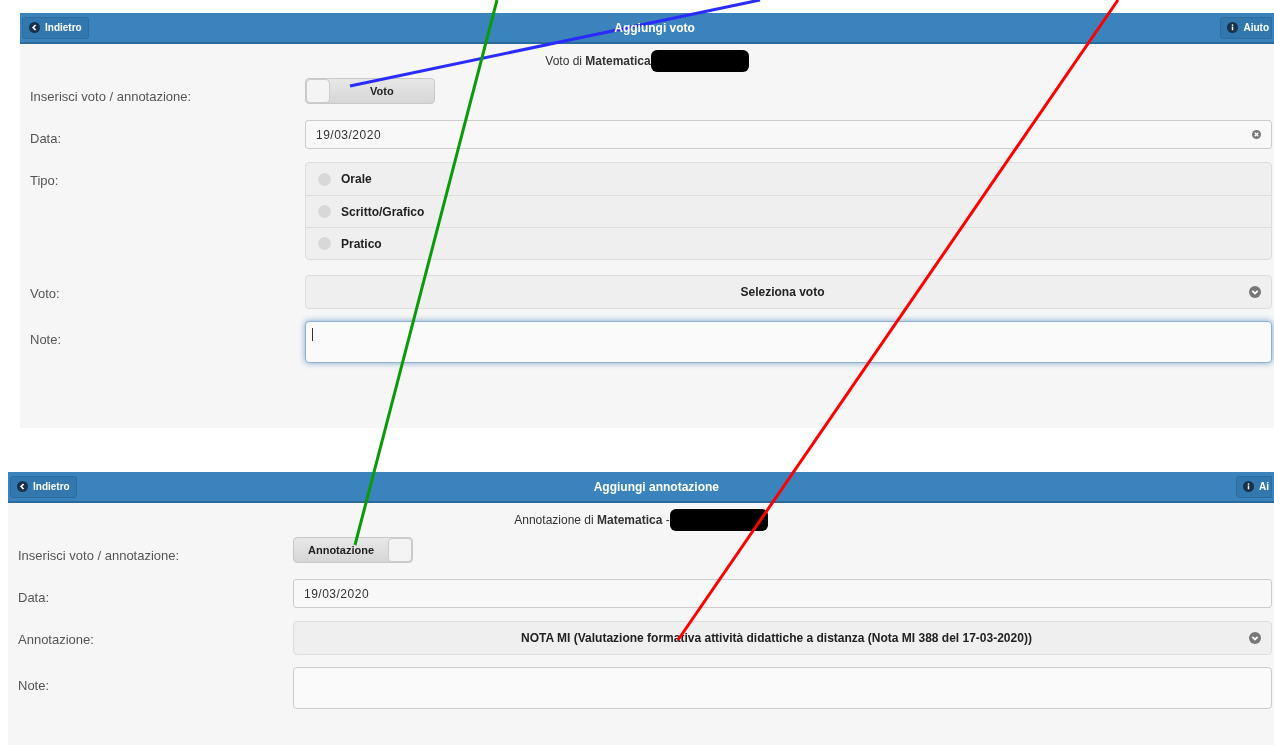 This screenshot has width=1274, height=745. What do you see at coordinates (1246, 27) in the screenshot?
I see `help-button: Aiuto` at bounding box center [1246, 27].